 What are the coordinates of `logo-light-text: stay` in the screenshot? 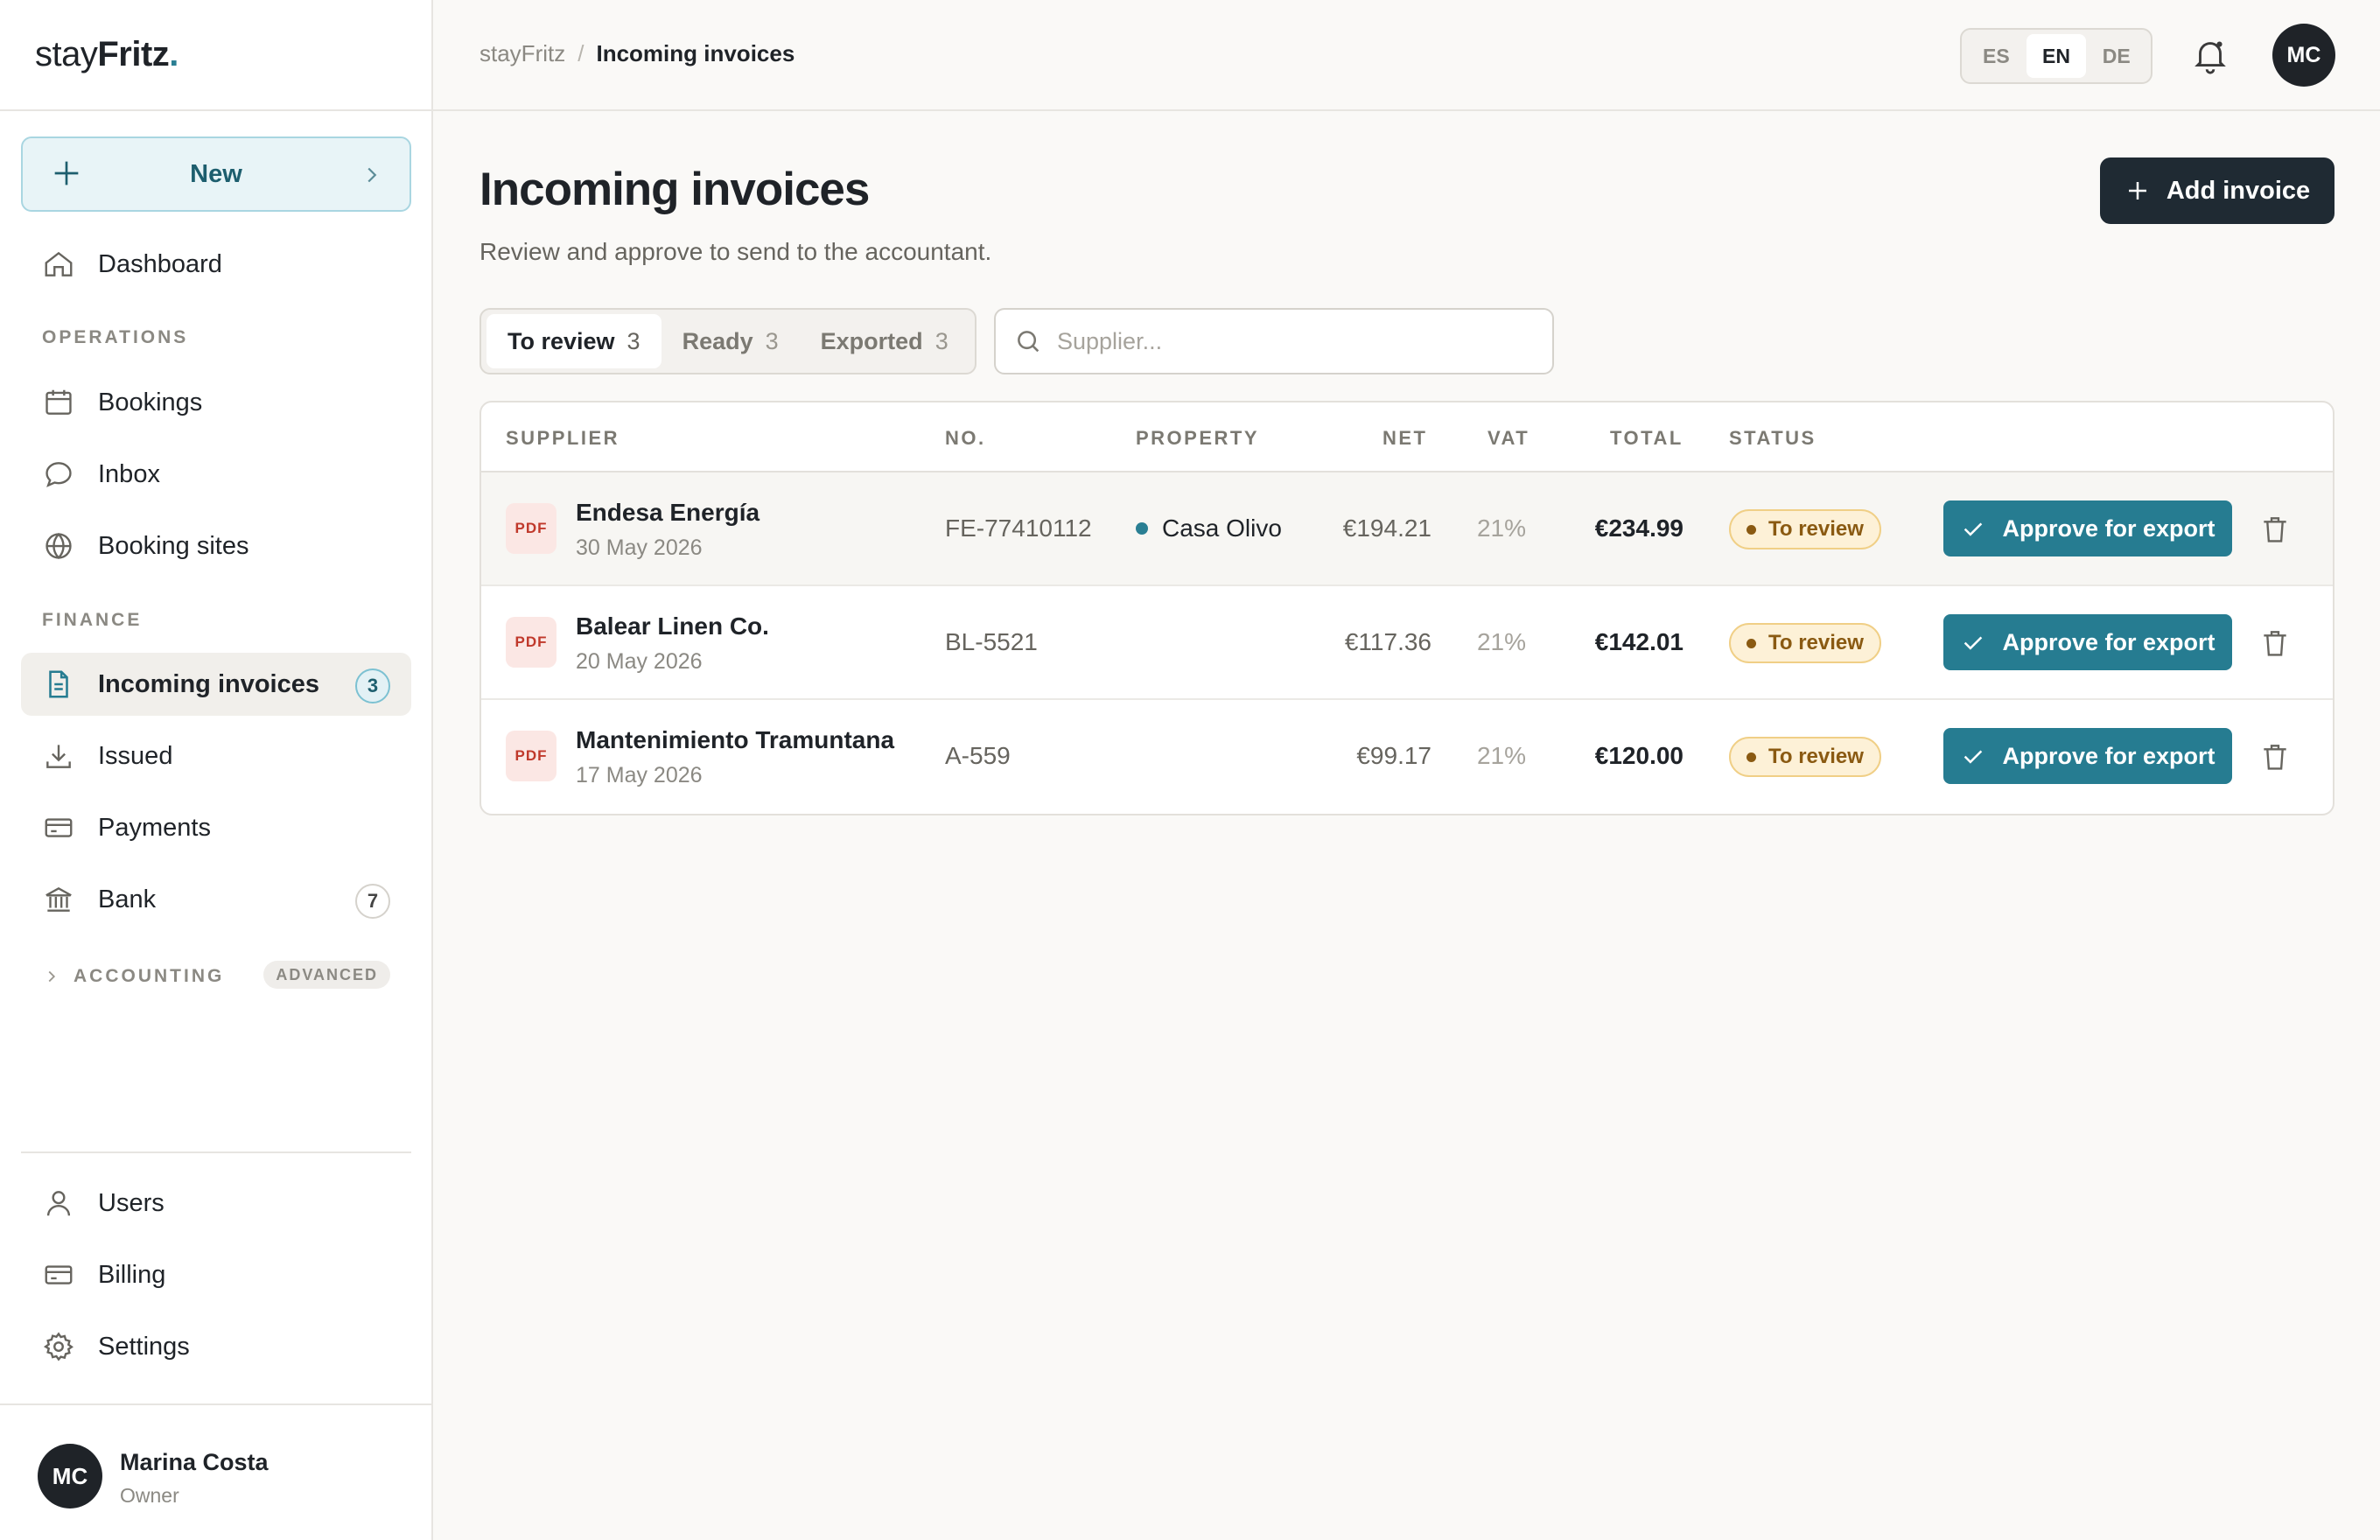 It's located at (66, 54).